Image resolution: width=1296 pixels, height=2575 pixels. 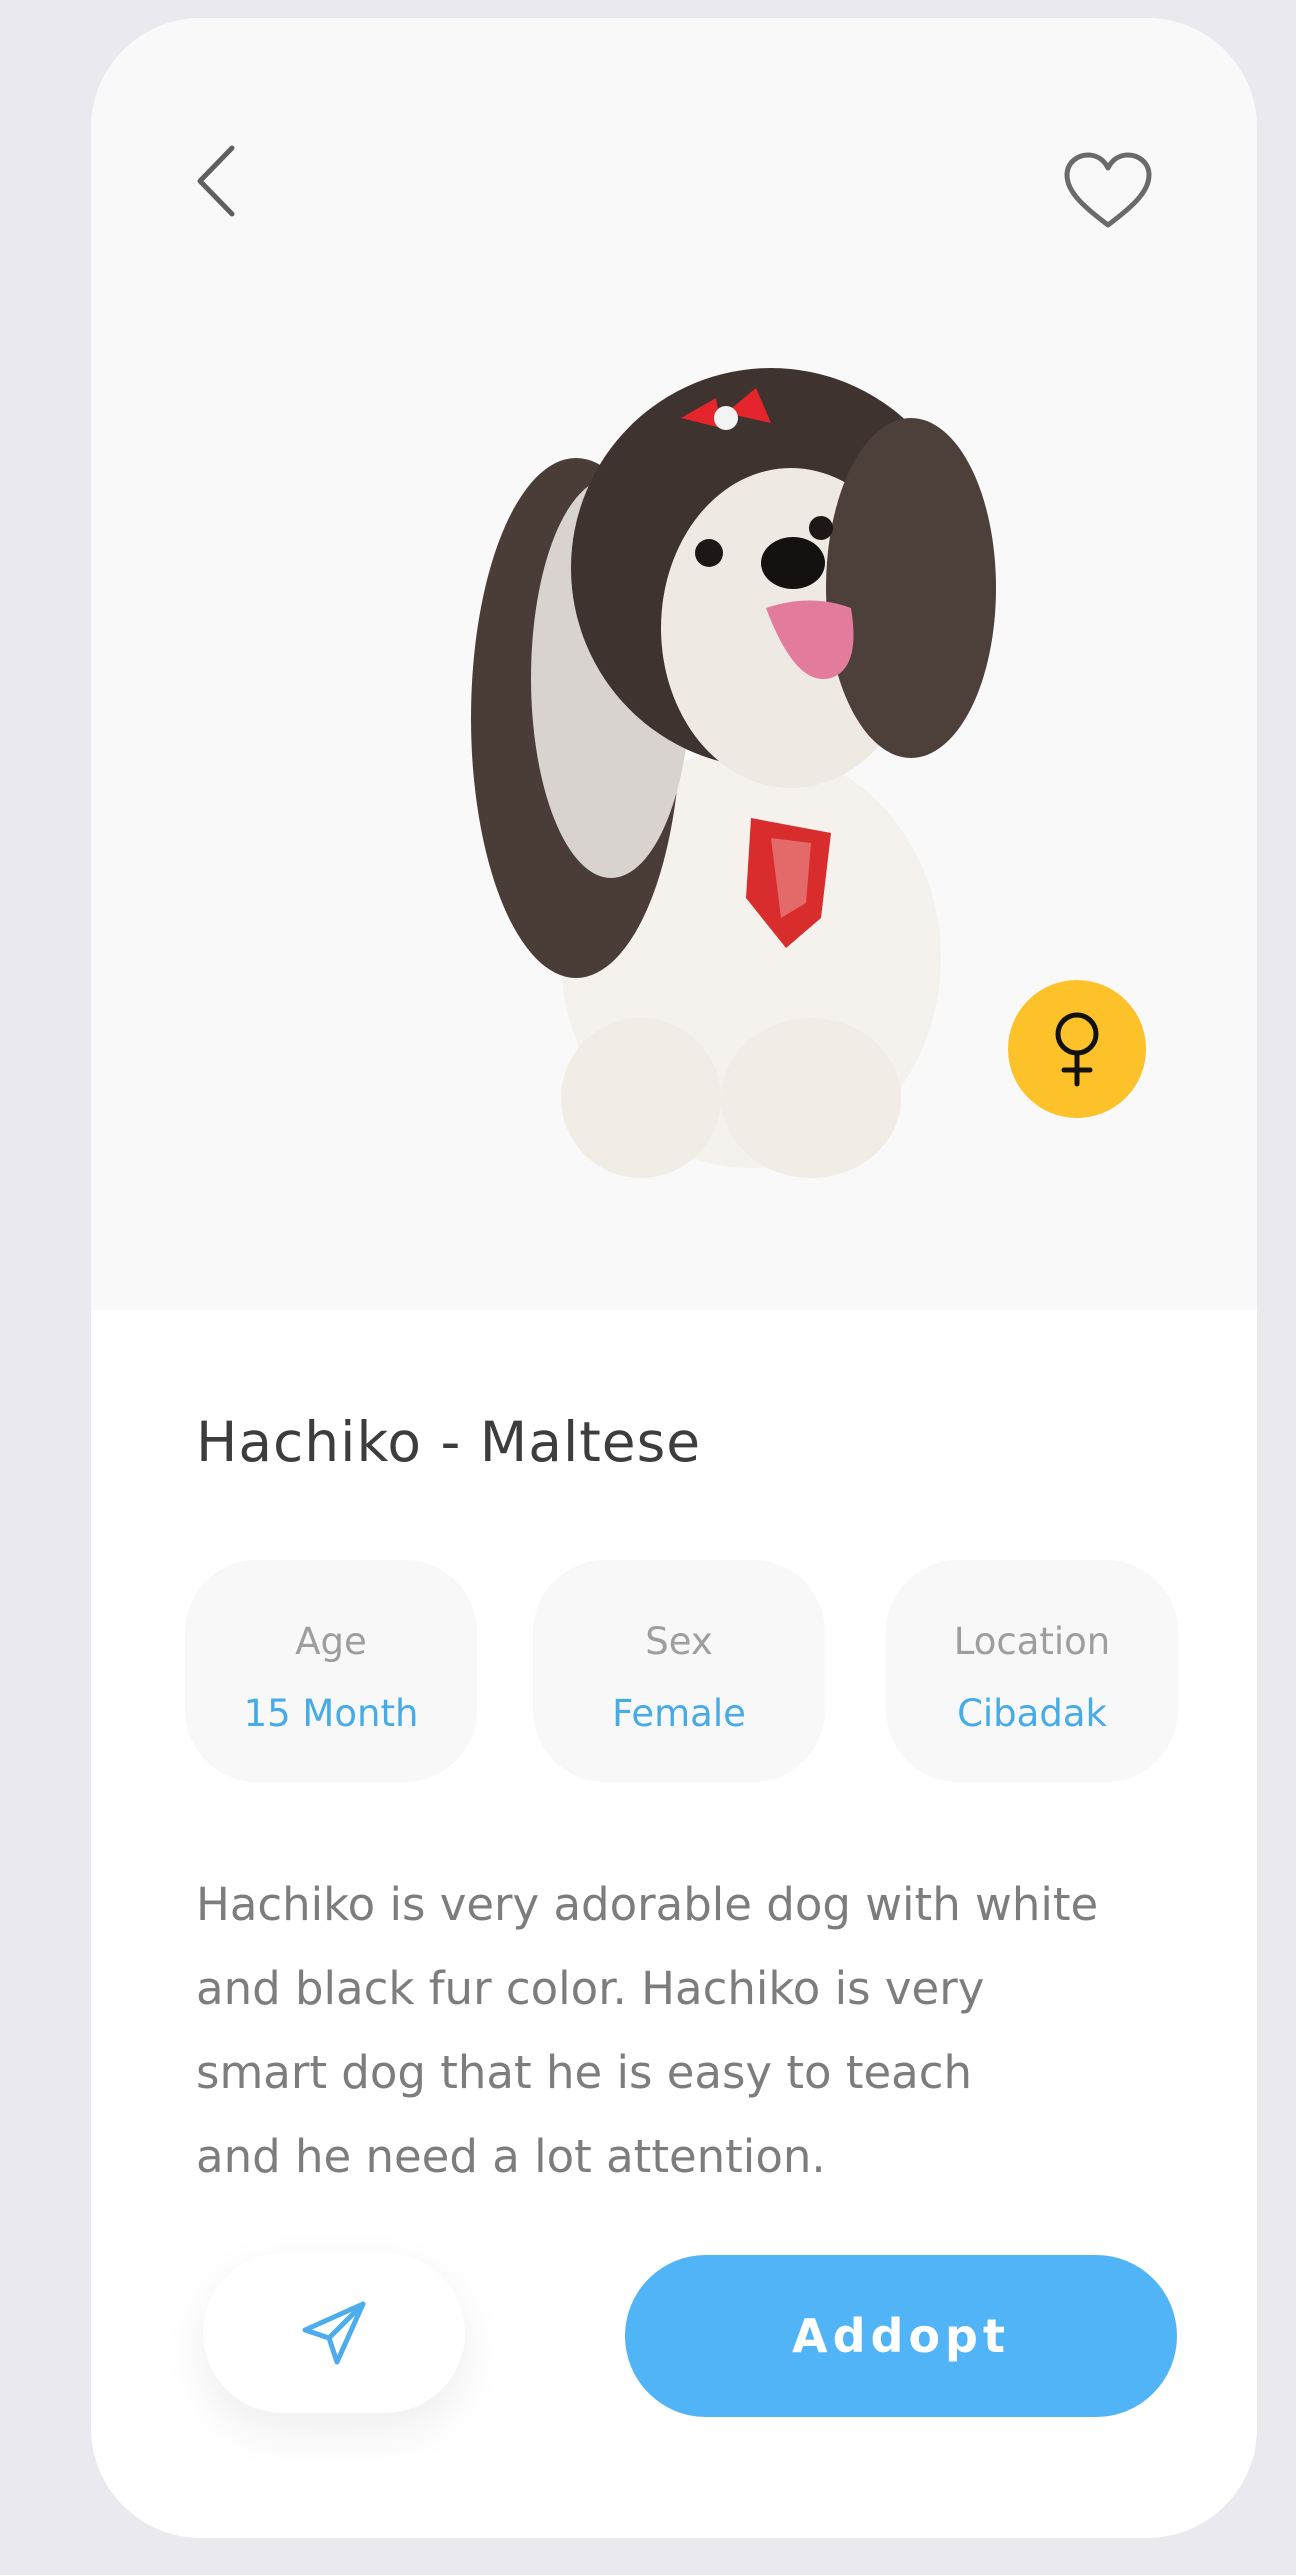 I want to click on gender-badge, so click(x=1077, y=1049).